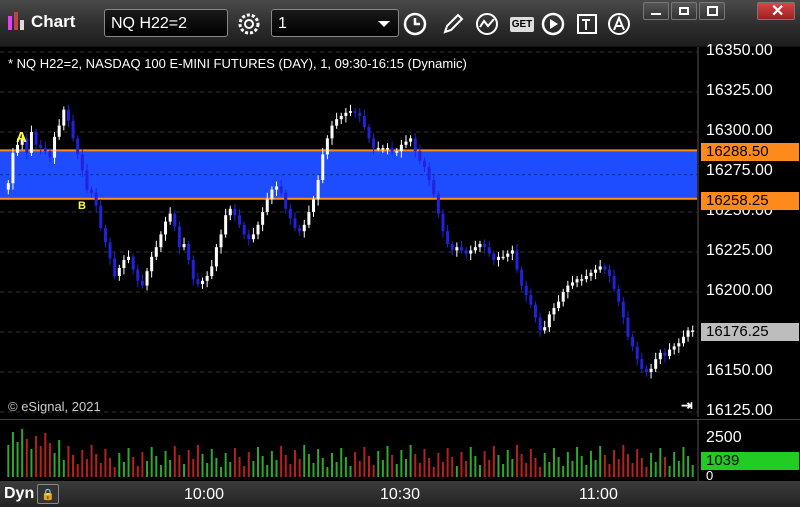 The width and height of the screenshot is (800, 507). I want to click on text-icon, so click(587, 24).